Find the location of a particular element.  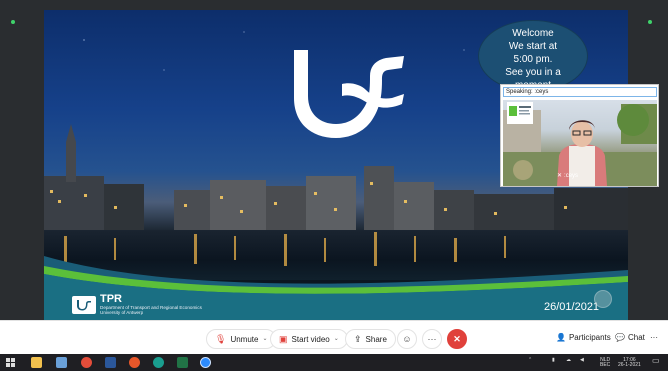

toolbar-overflow-button: ··· is located at coordinates (654, 337).